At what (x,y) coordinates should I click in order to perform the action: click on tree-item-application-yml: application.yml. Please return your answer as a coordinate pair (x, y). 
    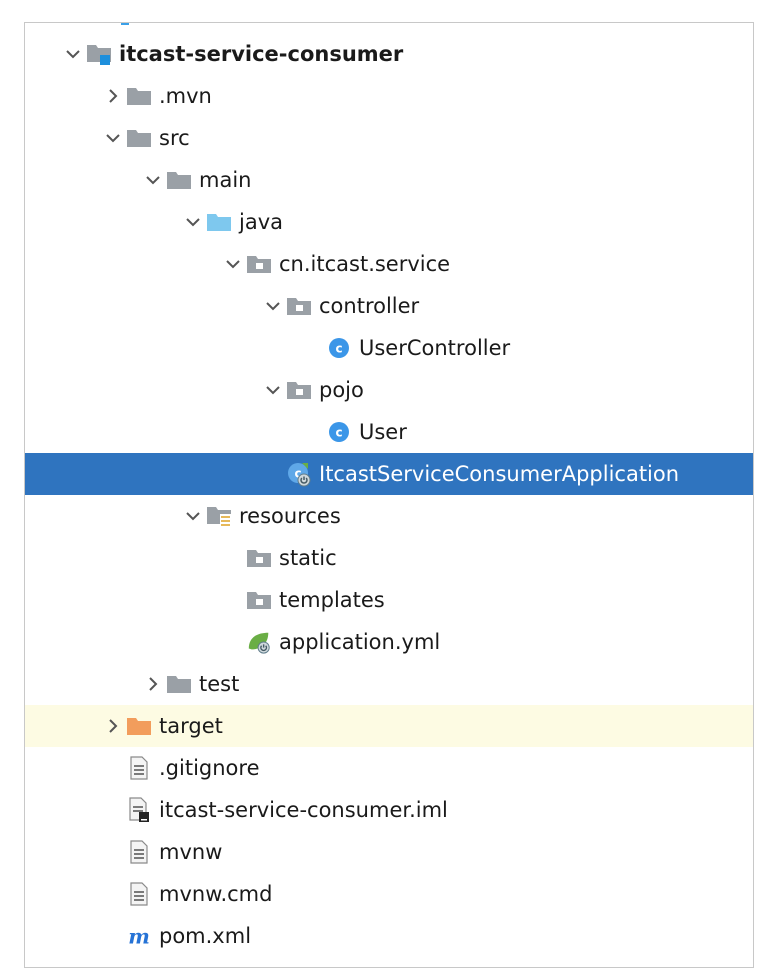
    Looking at the image, I should click on (389, 642).